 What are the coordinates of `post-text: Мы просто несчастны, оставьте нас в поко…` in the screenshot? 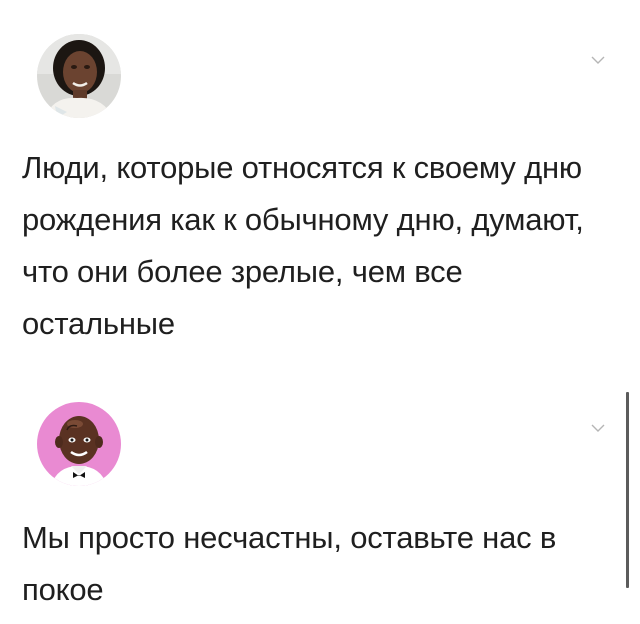 It's located at (289, 563).